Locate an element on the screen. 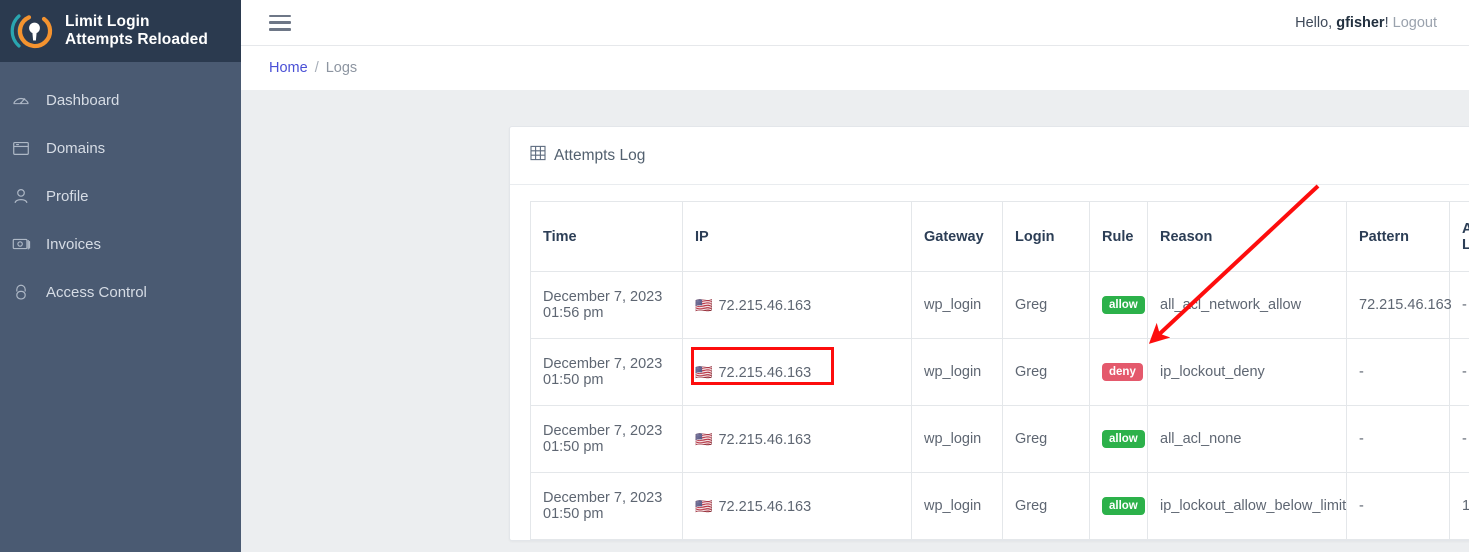 The image size is (1469, 552). column-header-gateway: Gateway is located at coordinates (957, 236).